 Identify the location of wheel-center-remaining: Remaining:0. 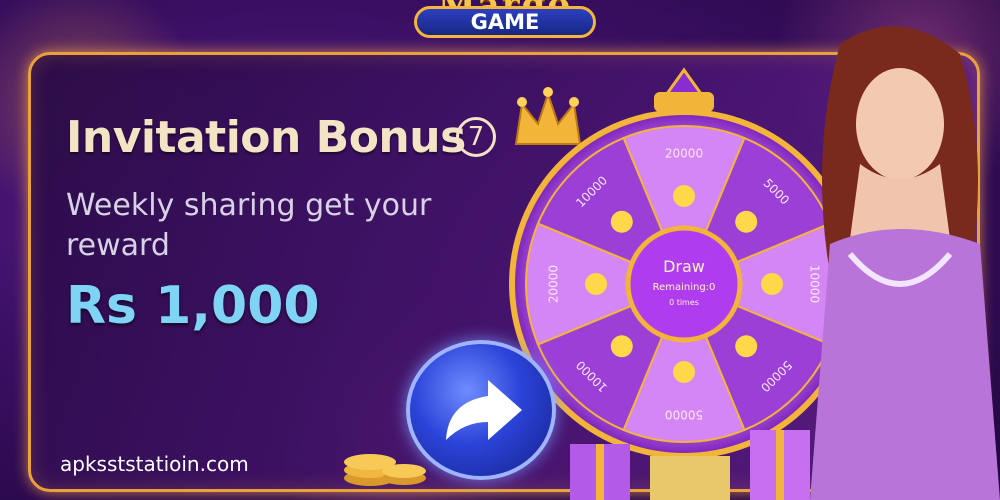
(684, 287).